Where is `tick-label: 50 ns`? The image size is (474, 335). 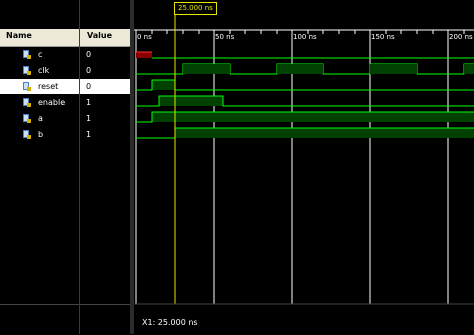 tick-label: 50 ns is located at coordinates (225, 37).